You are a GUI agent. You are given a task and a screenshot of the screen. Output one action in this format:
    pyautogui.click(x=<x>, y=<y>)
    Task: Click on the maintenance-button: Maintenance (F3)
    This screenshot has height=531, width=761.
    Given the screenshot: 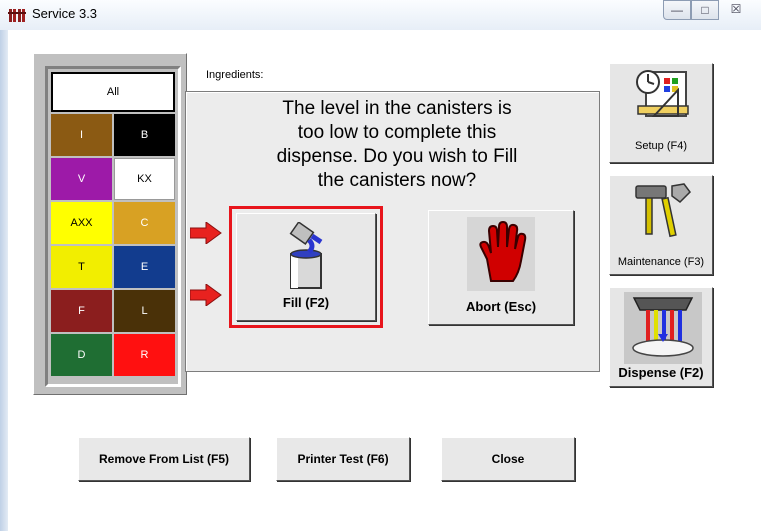 What is the action you would take?
    pyautogui.click(x=661, y=225)
    